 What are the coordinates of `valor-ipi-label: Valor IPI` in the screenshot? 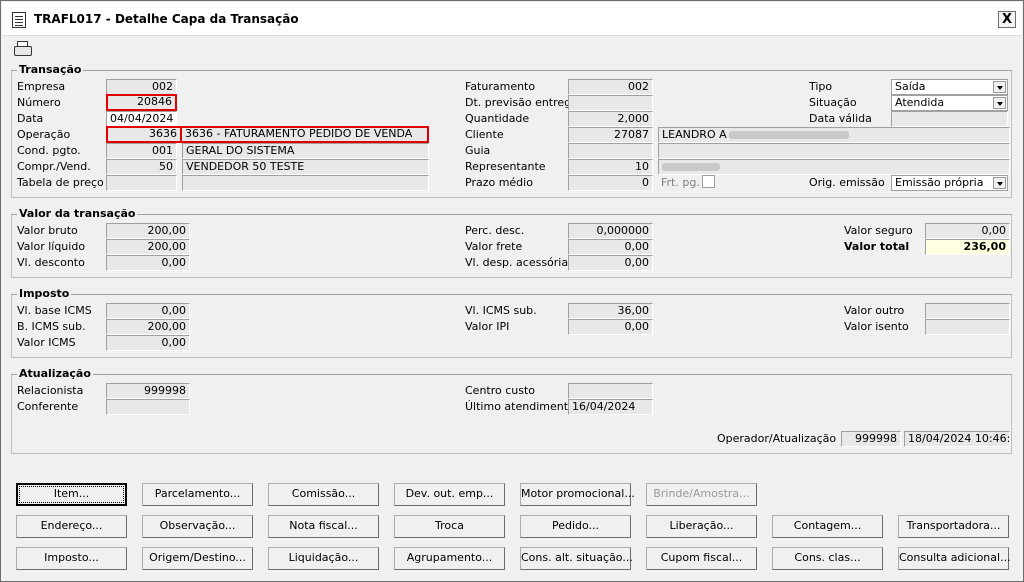 It's located at (487, 326).